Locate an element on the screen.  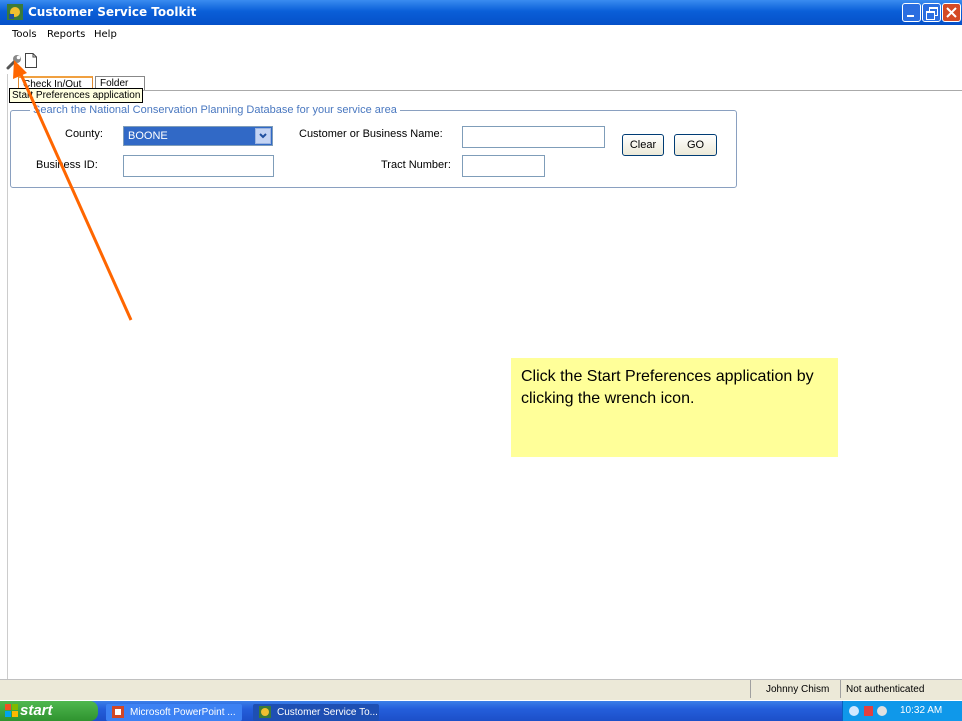
tray-icons is located at coordinates (872, 711).